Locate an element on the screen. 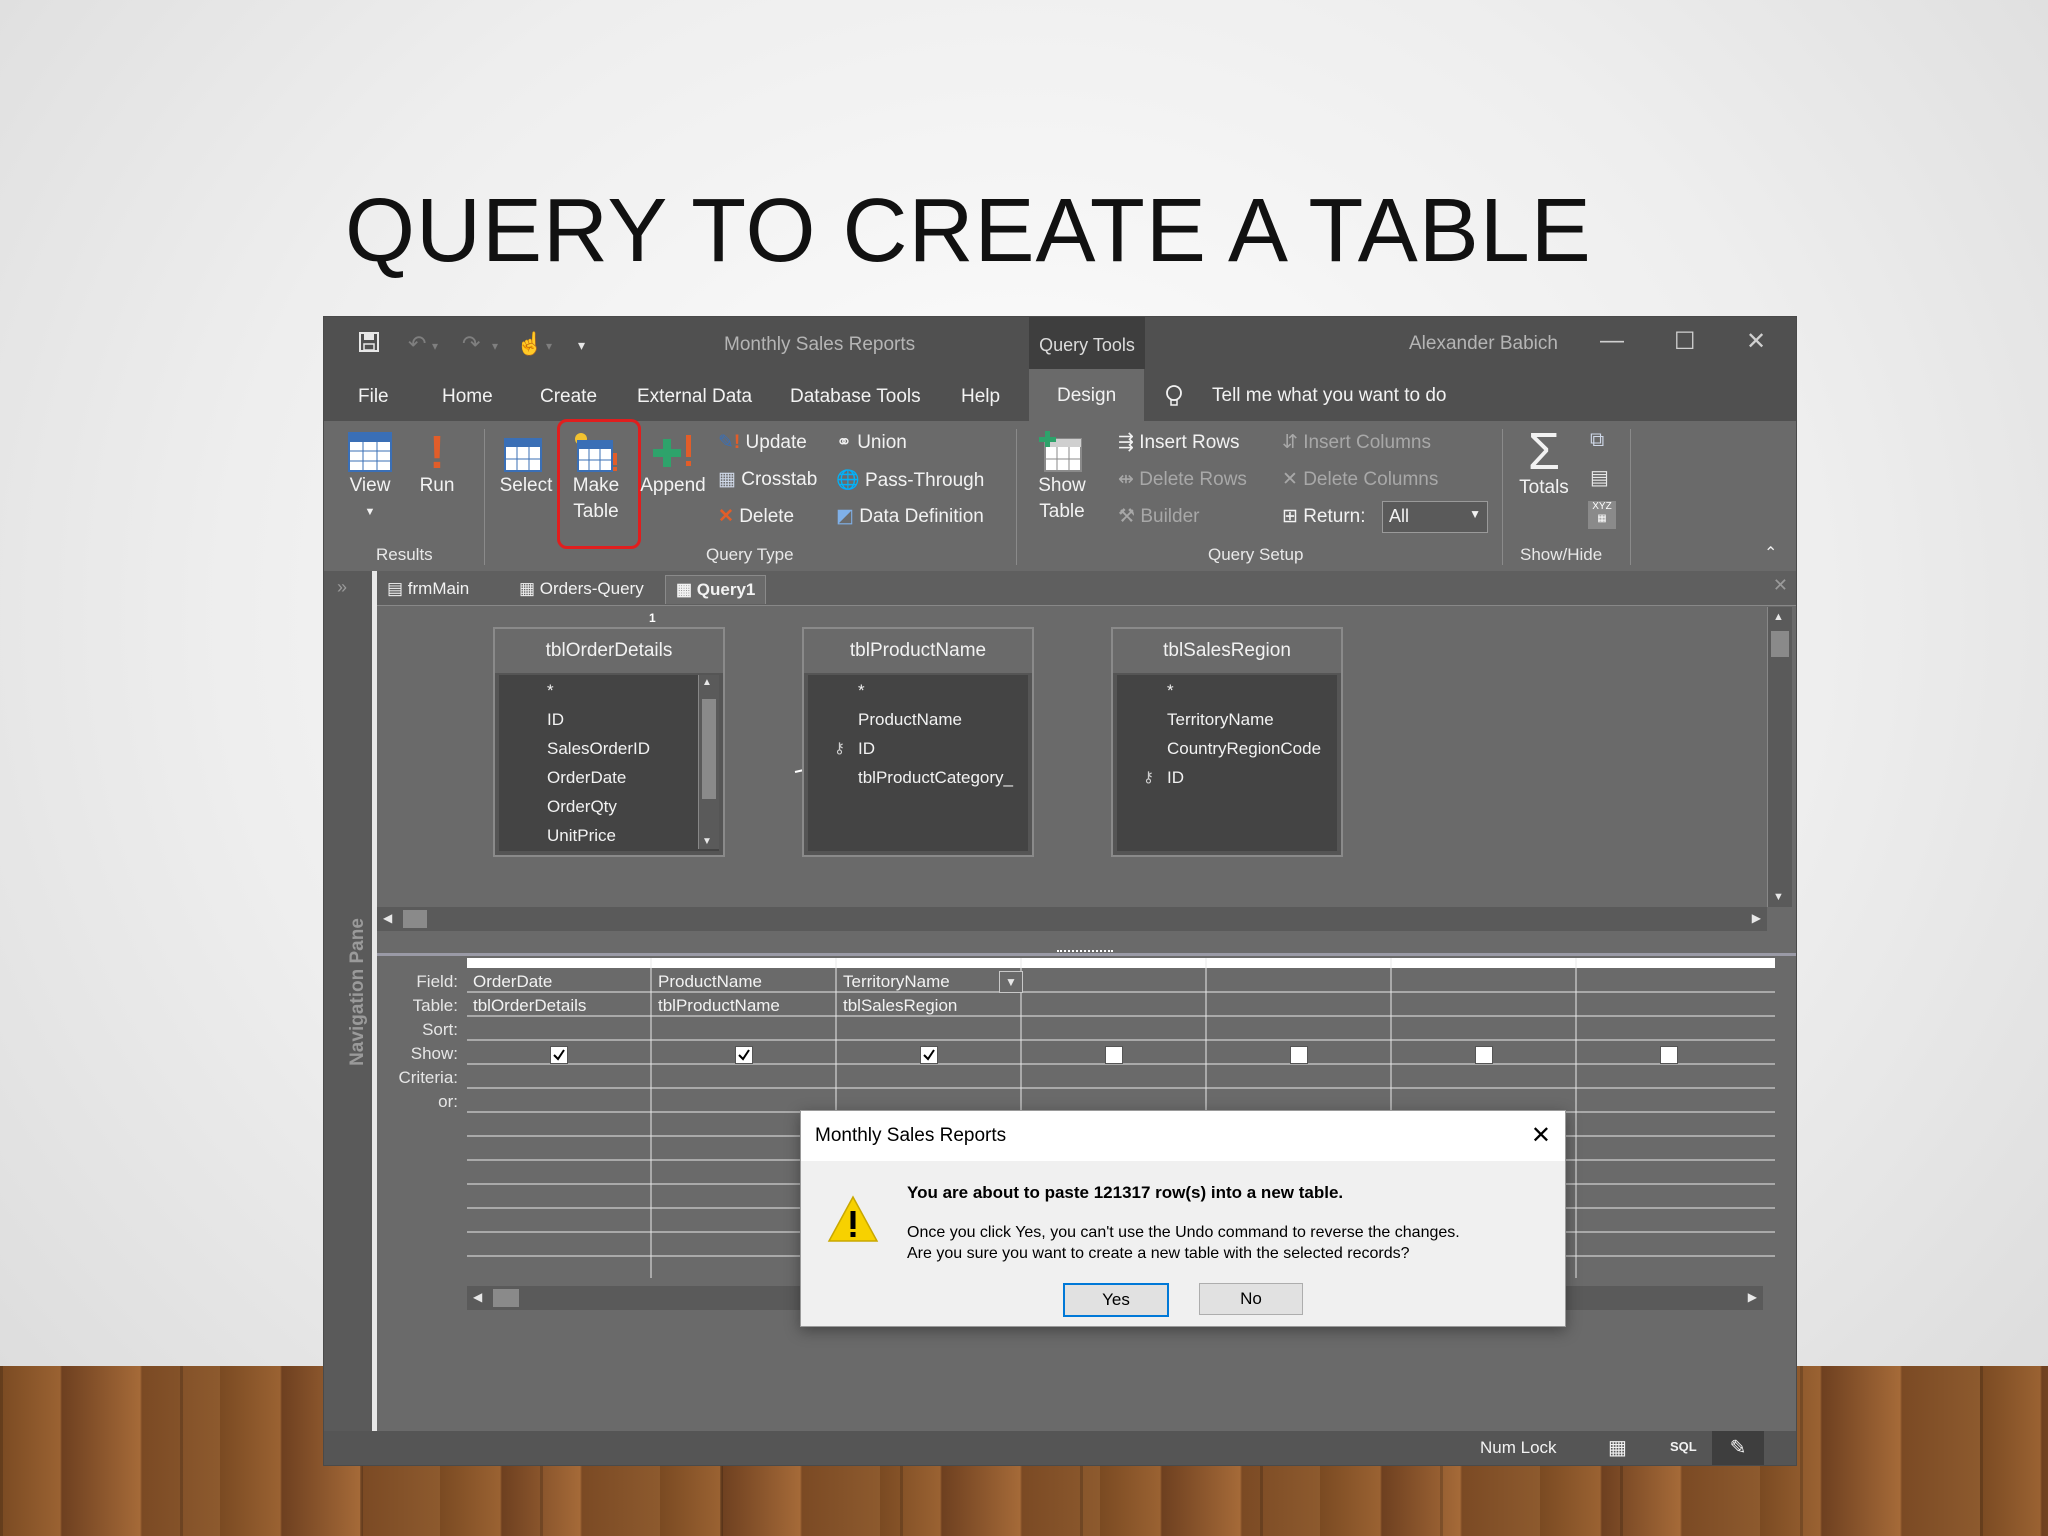  grid-field-cell: ProductName is located at coordinates (710, 982).